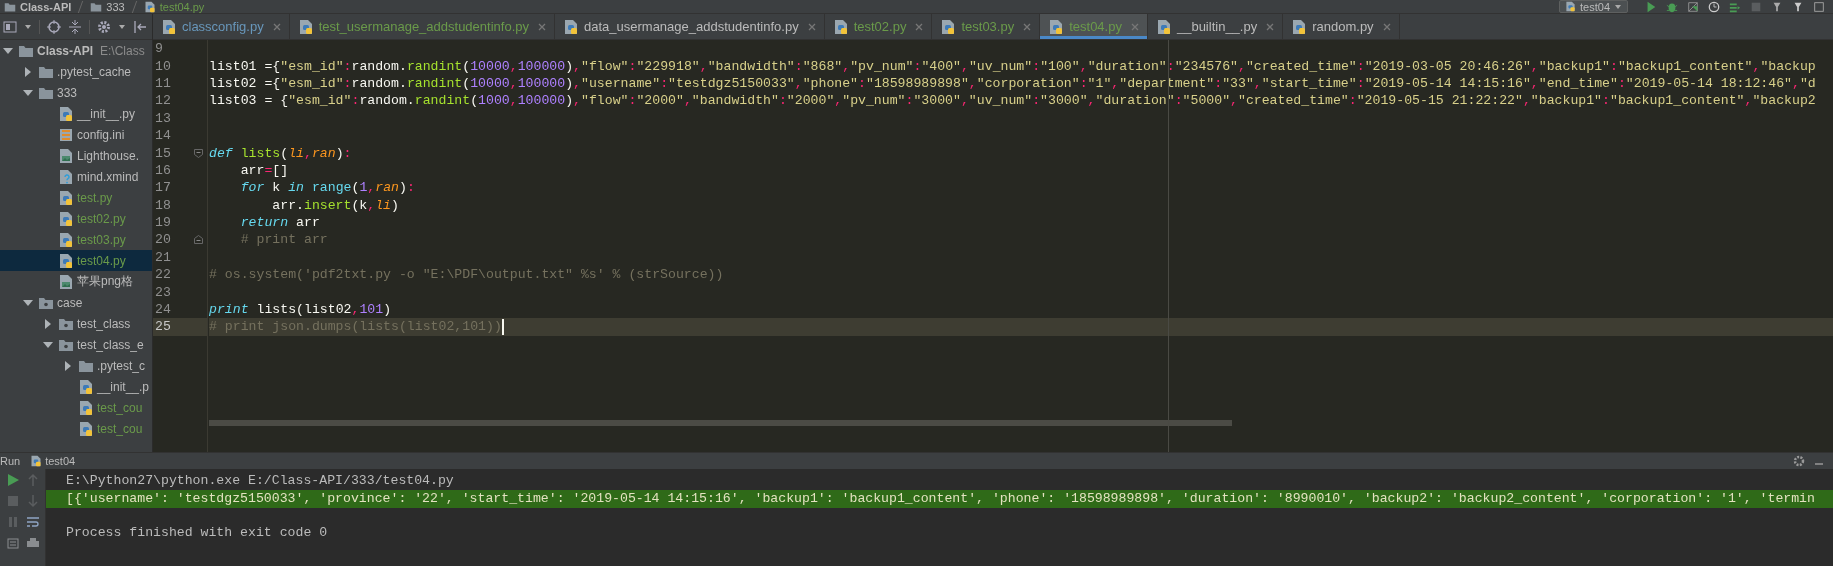 This screenshot has height=566, width=1833. Describe the element at coordinates (1819, 6) in the screenshot. I see `window-icon` at that location.